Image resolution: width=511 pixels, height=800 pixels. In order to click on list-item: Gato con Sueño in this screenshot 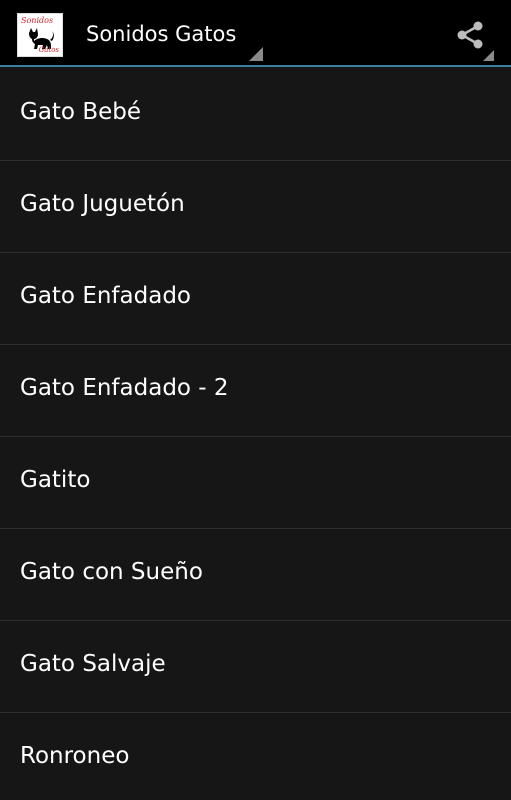, I will do `click(255, 575)`.